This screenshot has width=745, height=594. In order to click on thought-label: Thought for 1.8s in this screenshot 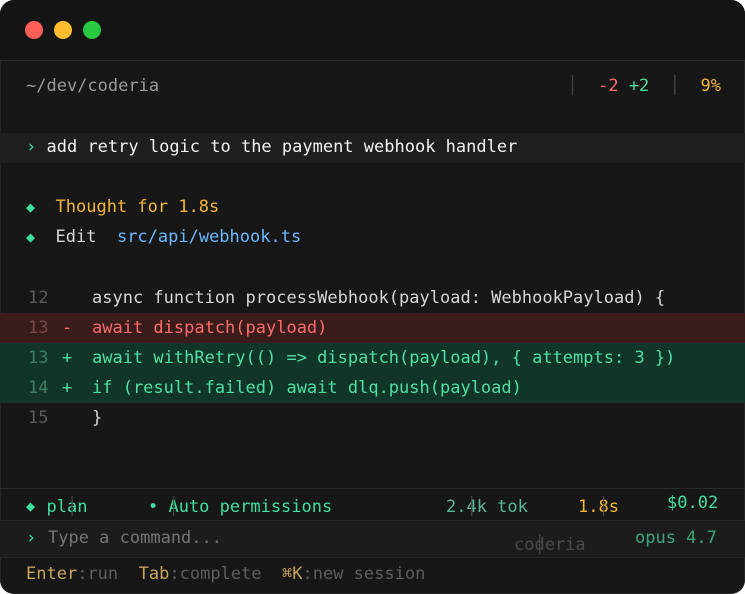, I will do `click(137, 207)`.